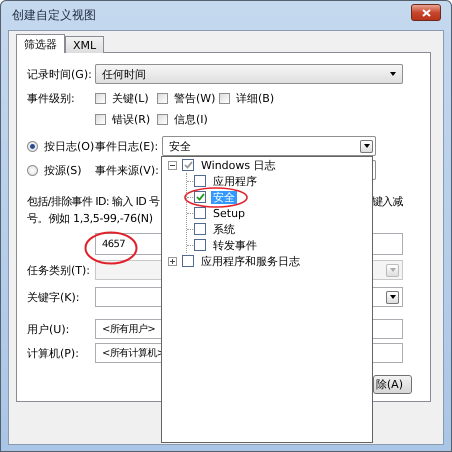 The image size is (452, 452). What do you see at coordinates (127, 146) in the screenshot?
I see `field-label: 事件日志(E):` at bounding box center [127, 146].